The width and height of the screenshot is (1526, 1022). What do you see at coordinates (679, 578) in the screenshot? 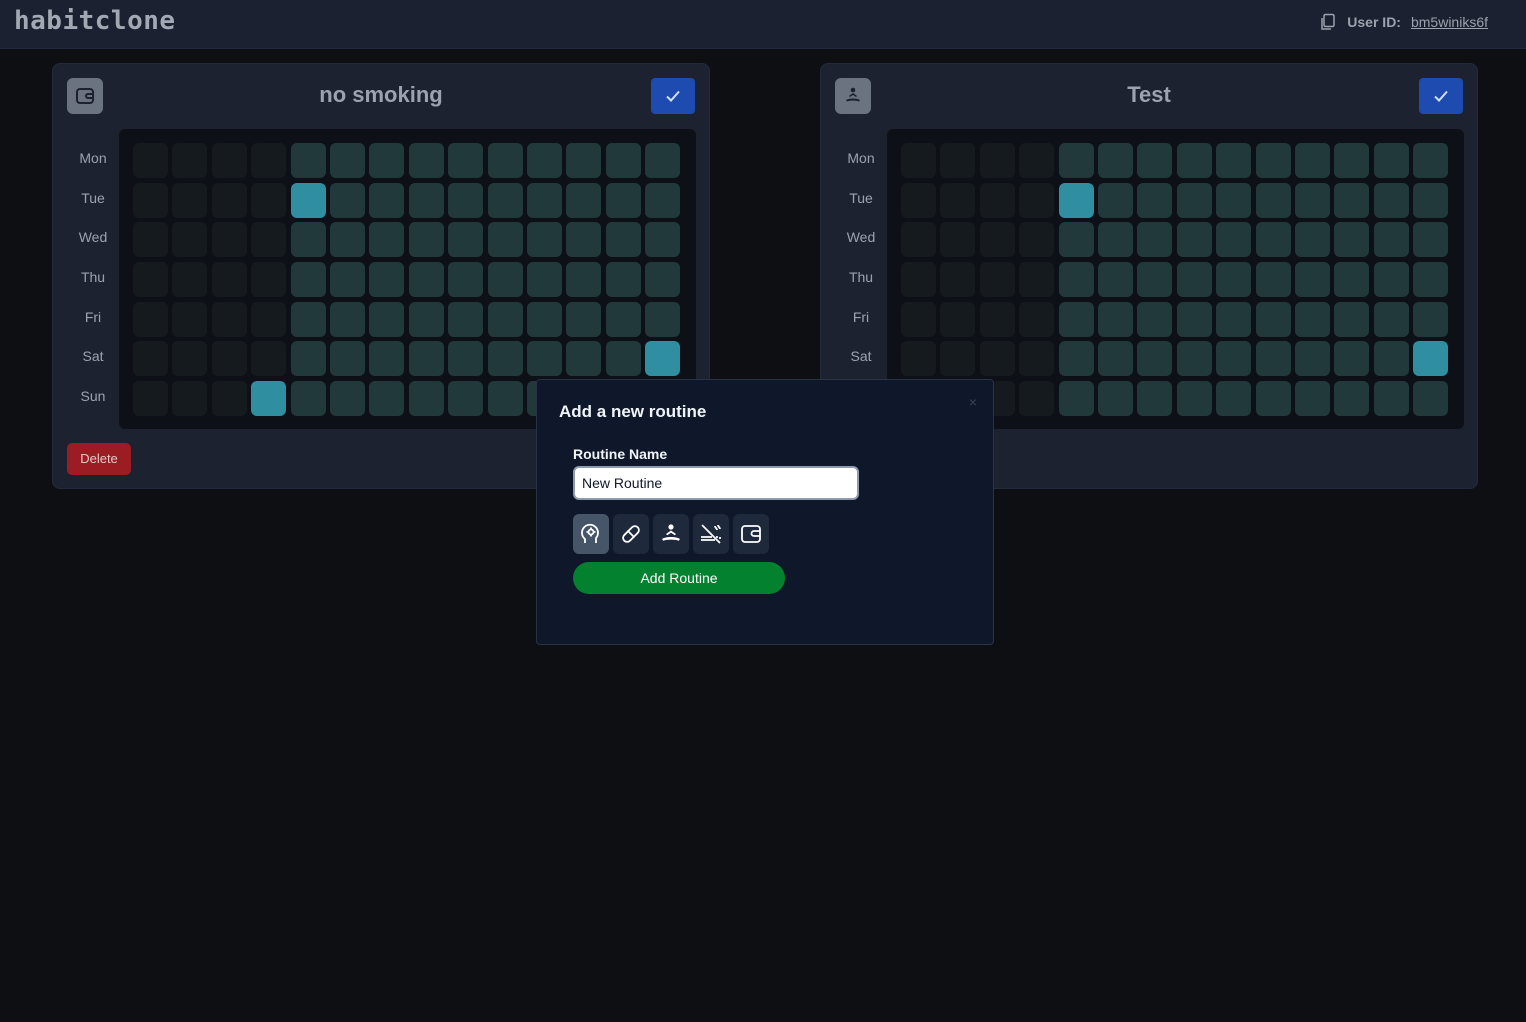
I see `add-routine-button: Add Routine` at bounding box center [679, 578].